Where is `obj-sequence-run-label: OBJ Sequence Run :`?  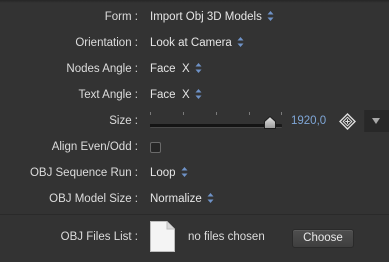 obj-sequence-run-label: OBJ Sequence Run : is located at coordinates (83, 173).